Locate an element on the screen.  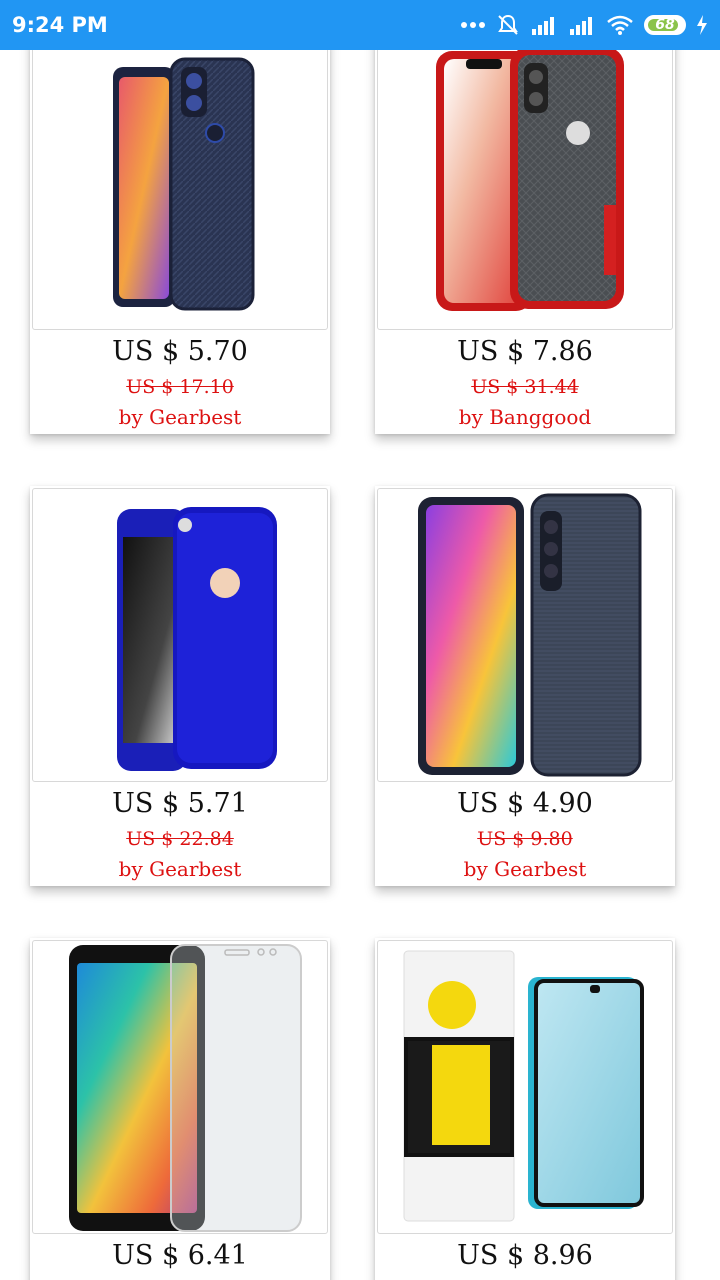
battery-icon: 68 is located at coordinates (665, 25).